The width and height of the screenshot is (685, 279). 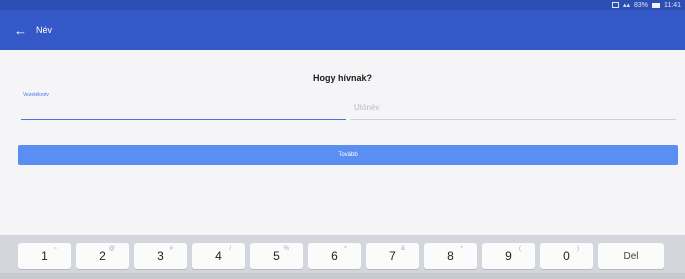 I want to click on app-bar: ← Név, so click(x=342, y=30).